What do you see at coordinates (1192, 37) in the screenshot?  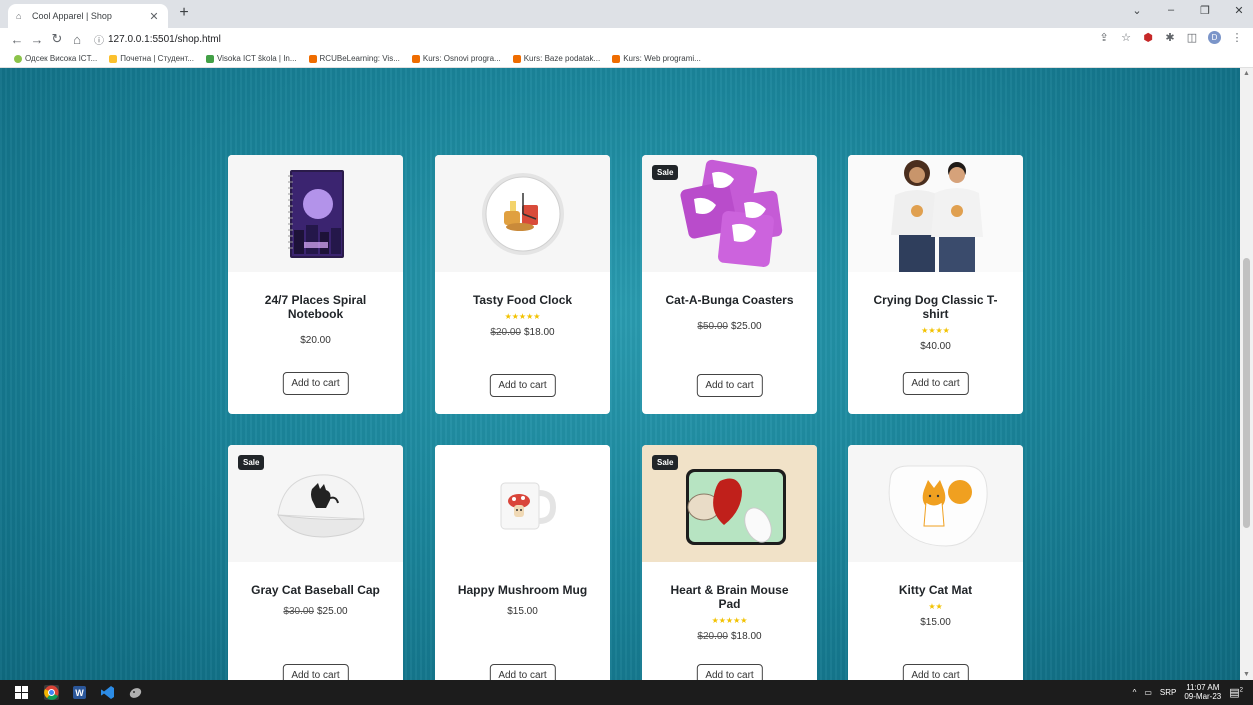 I see `side-panel-icon: ◫` at bounding box center [1192, 37].